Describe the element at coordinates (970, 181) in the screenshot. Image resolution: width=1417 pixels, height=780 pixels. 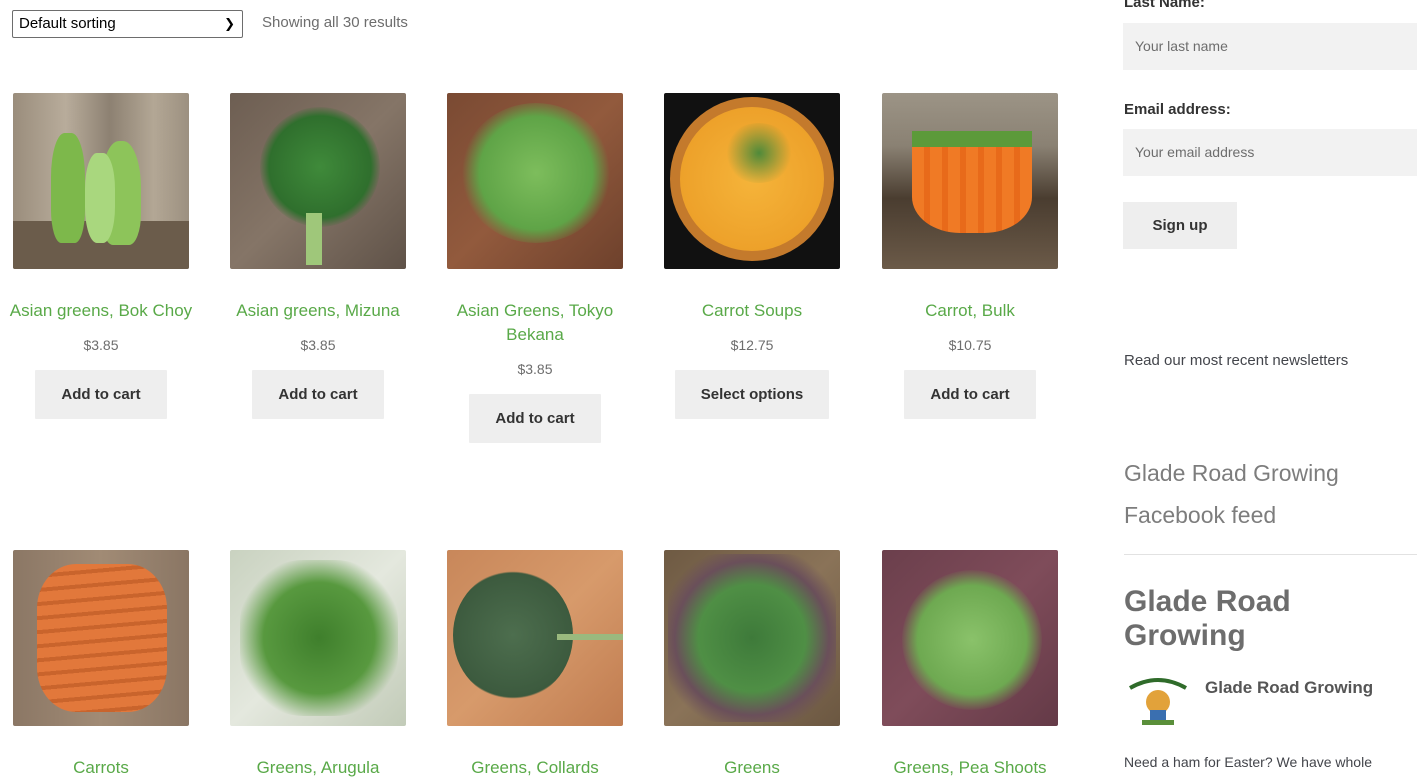
I see `product-image-carrot-bulk` at that location.